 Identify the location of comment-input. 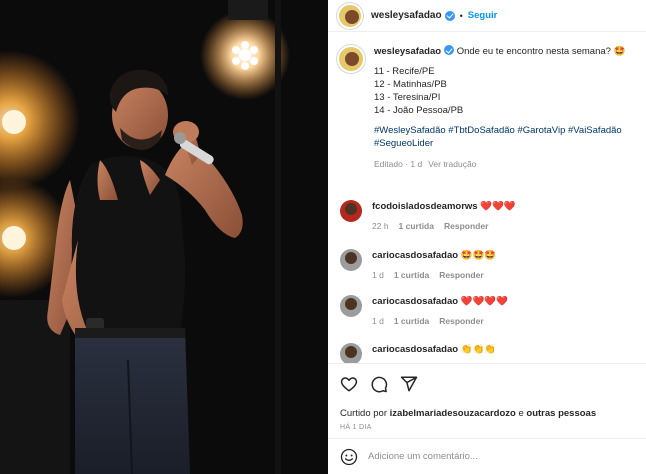
(488, 456).